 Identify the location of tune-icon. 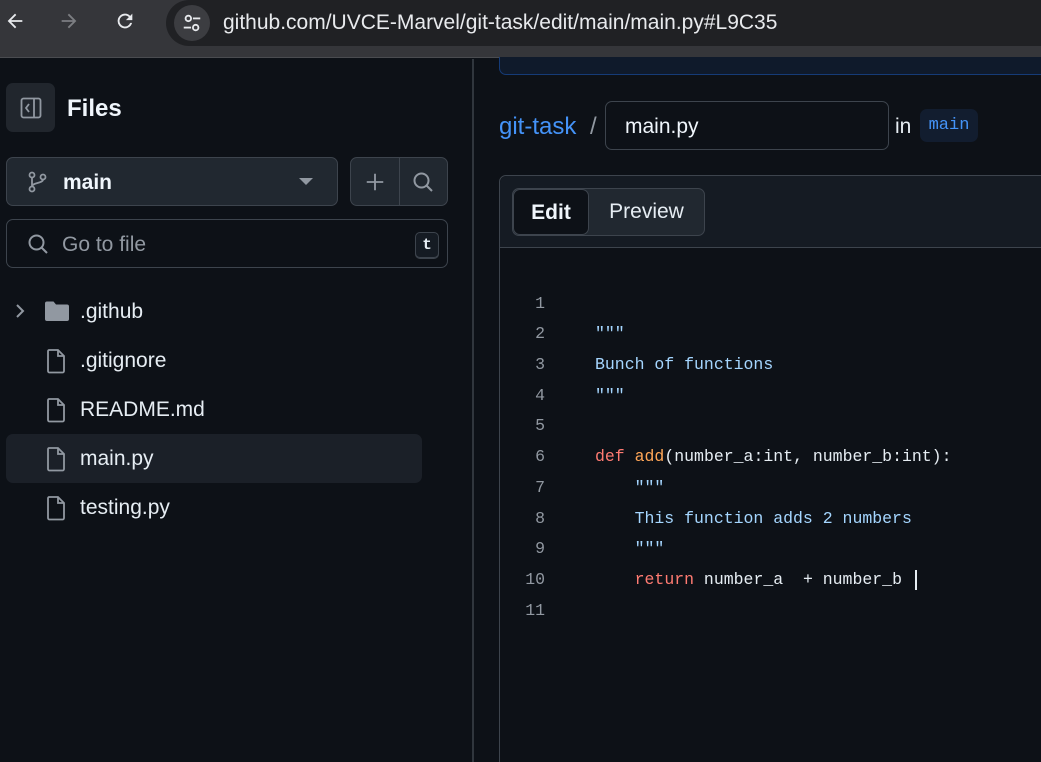
(192, 23).